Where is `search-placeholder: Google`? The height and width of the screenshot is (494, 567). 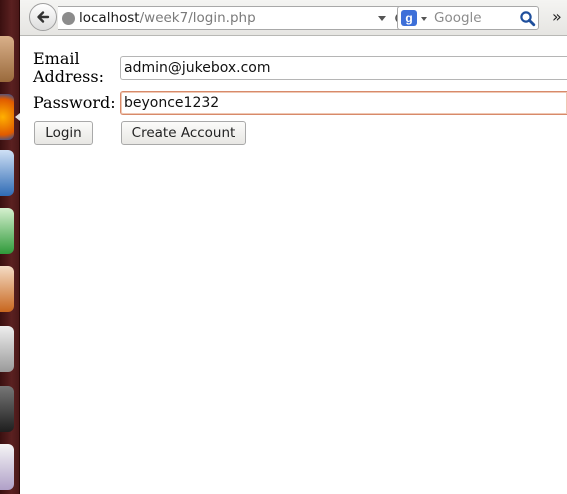 search-placeholder: Google is located at coordinates (458, 18).